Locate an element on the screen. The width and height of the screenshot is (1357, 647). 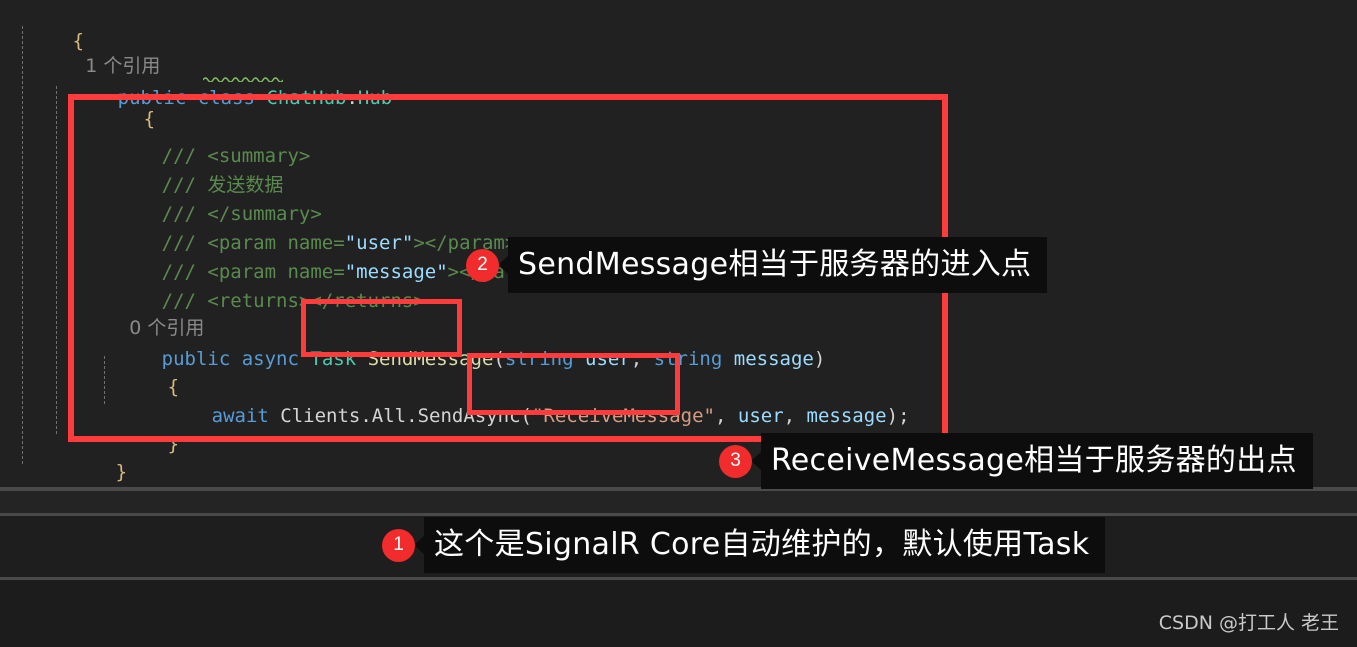
token-arg-user: user is located at coordinates (760, 416).